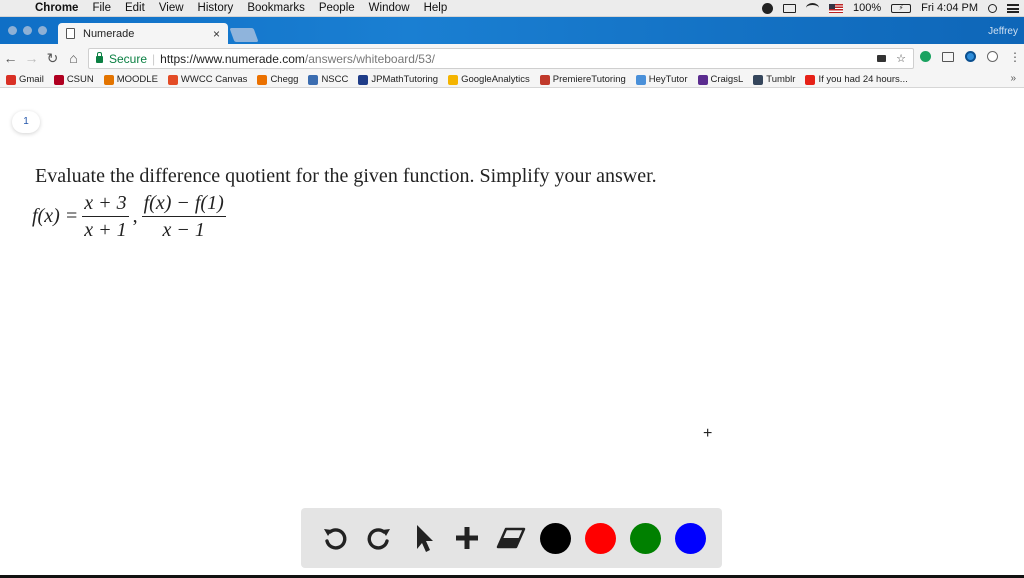 The image size is (1024, 578). Describe the element at coordinates (183, 230) in the screenshot. I see `fraction2-denominator: x − 1` at that location.